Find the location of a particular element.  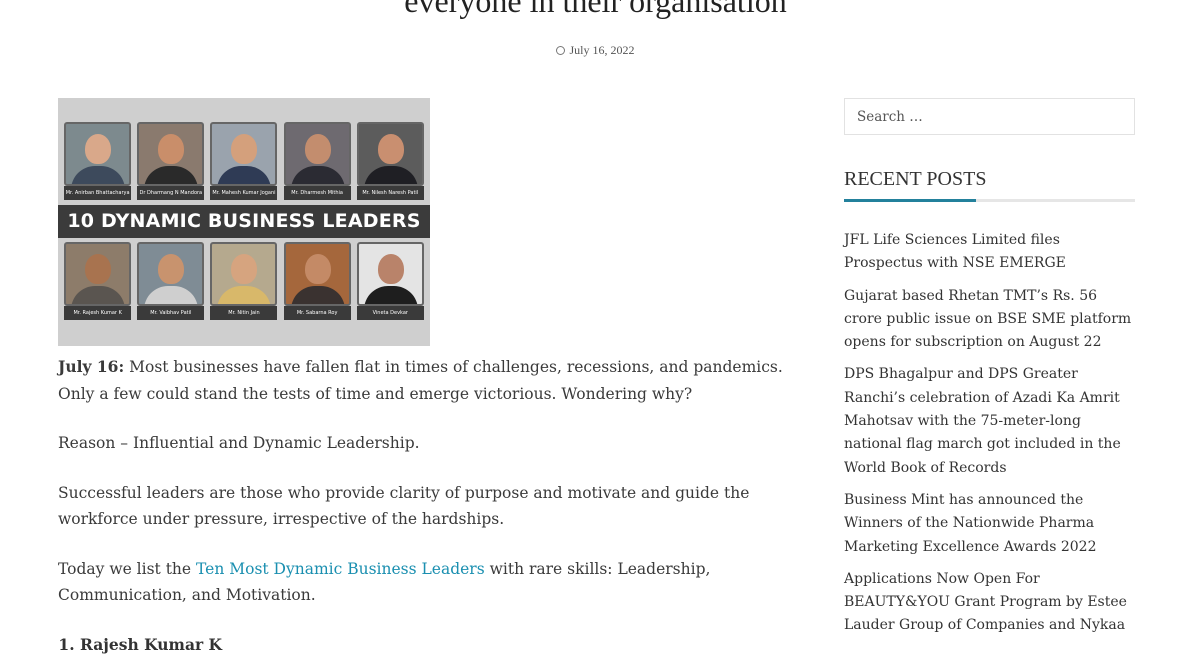

list-item: Rajesh Kumar K is located at coordinates (444, 645).